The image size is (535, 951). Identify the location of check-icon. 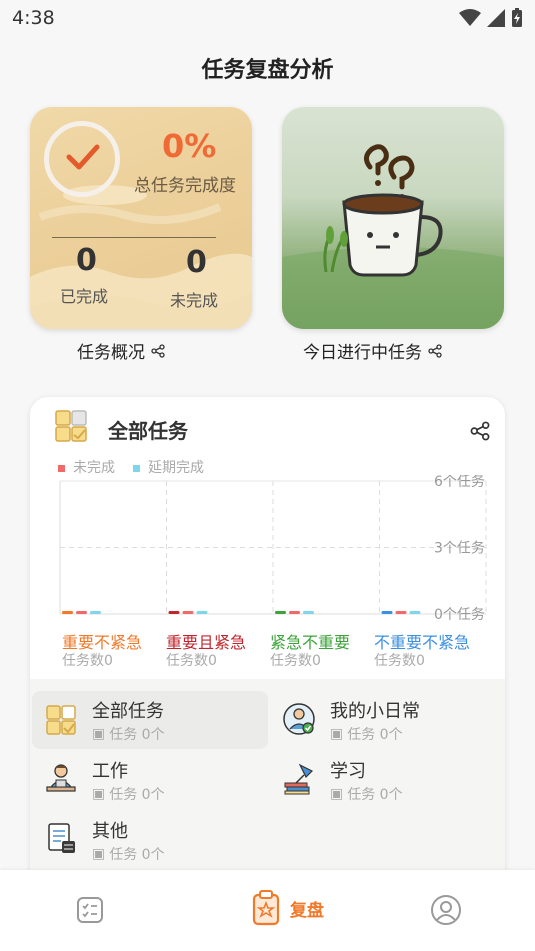
(83, 157).